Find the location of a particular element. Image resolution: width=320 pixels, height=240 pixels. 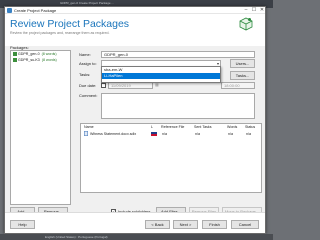

due-date-checkbox is located at coordinates (103, 85).